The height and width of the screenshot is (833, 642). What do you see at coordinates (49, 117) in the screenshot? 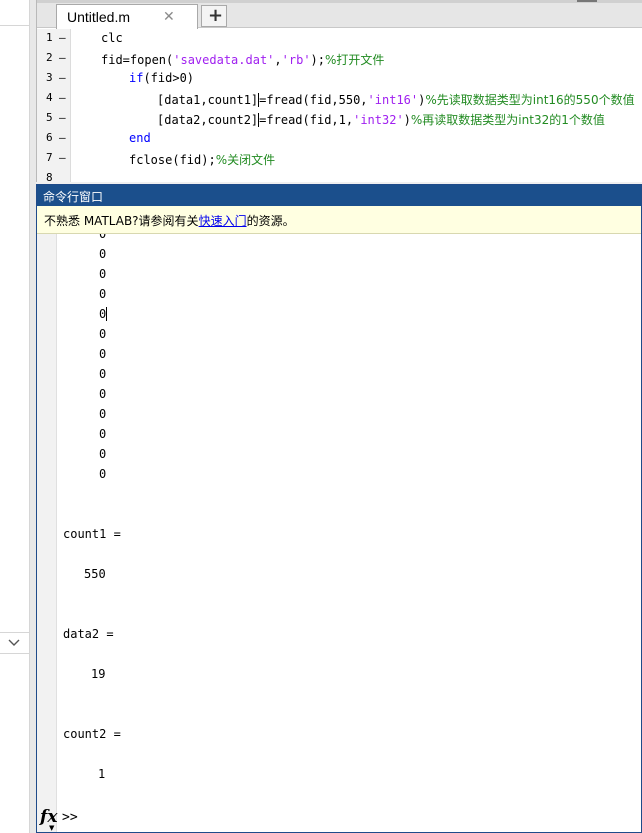
I see `line-number: 5` at bounding box center [49, 117].